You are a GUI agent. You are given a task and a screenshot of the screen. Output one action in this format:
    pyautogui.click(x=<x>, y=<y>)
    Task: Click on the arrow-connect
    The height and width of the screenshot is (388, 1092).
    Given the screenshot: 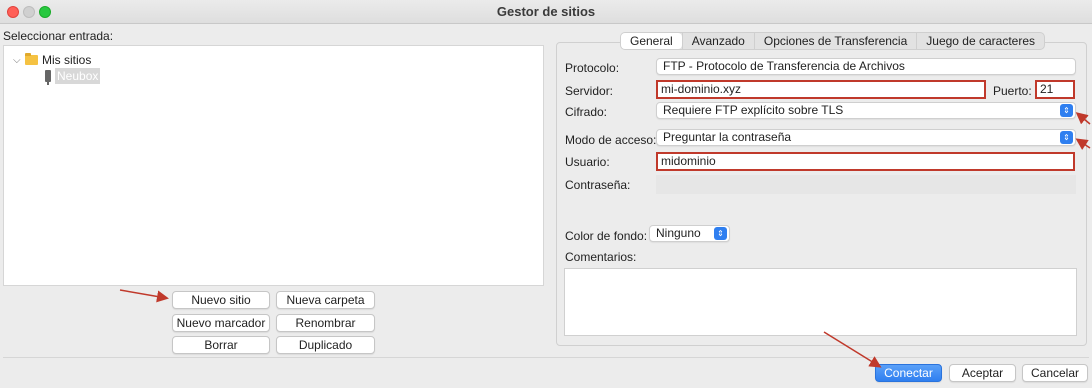 What is the action you would take?
    pyautogui.click(x=852, y=349)
    